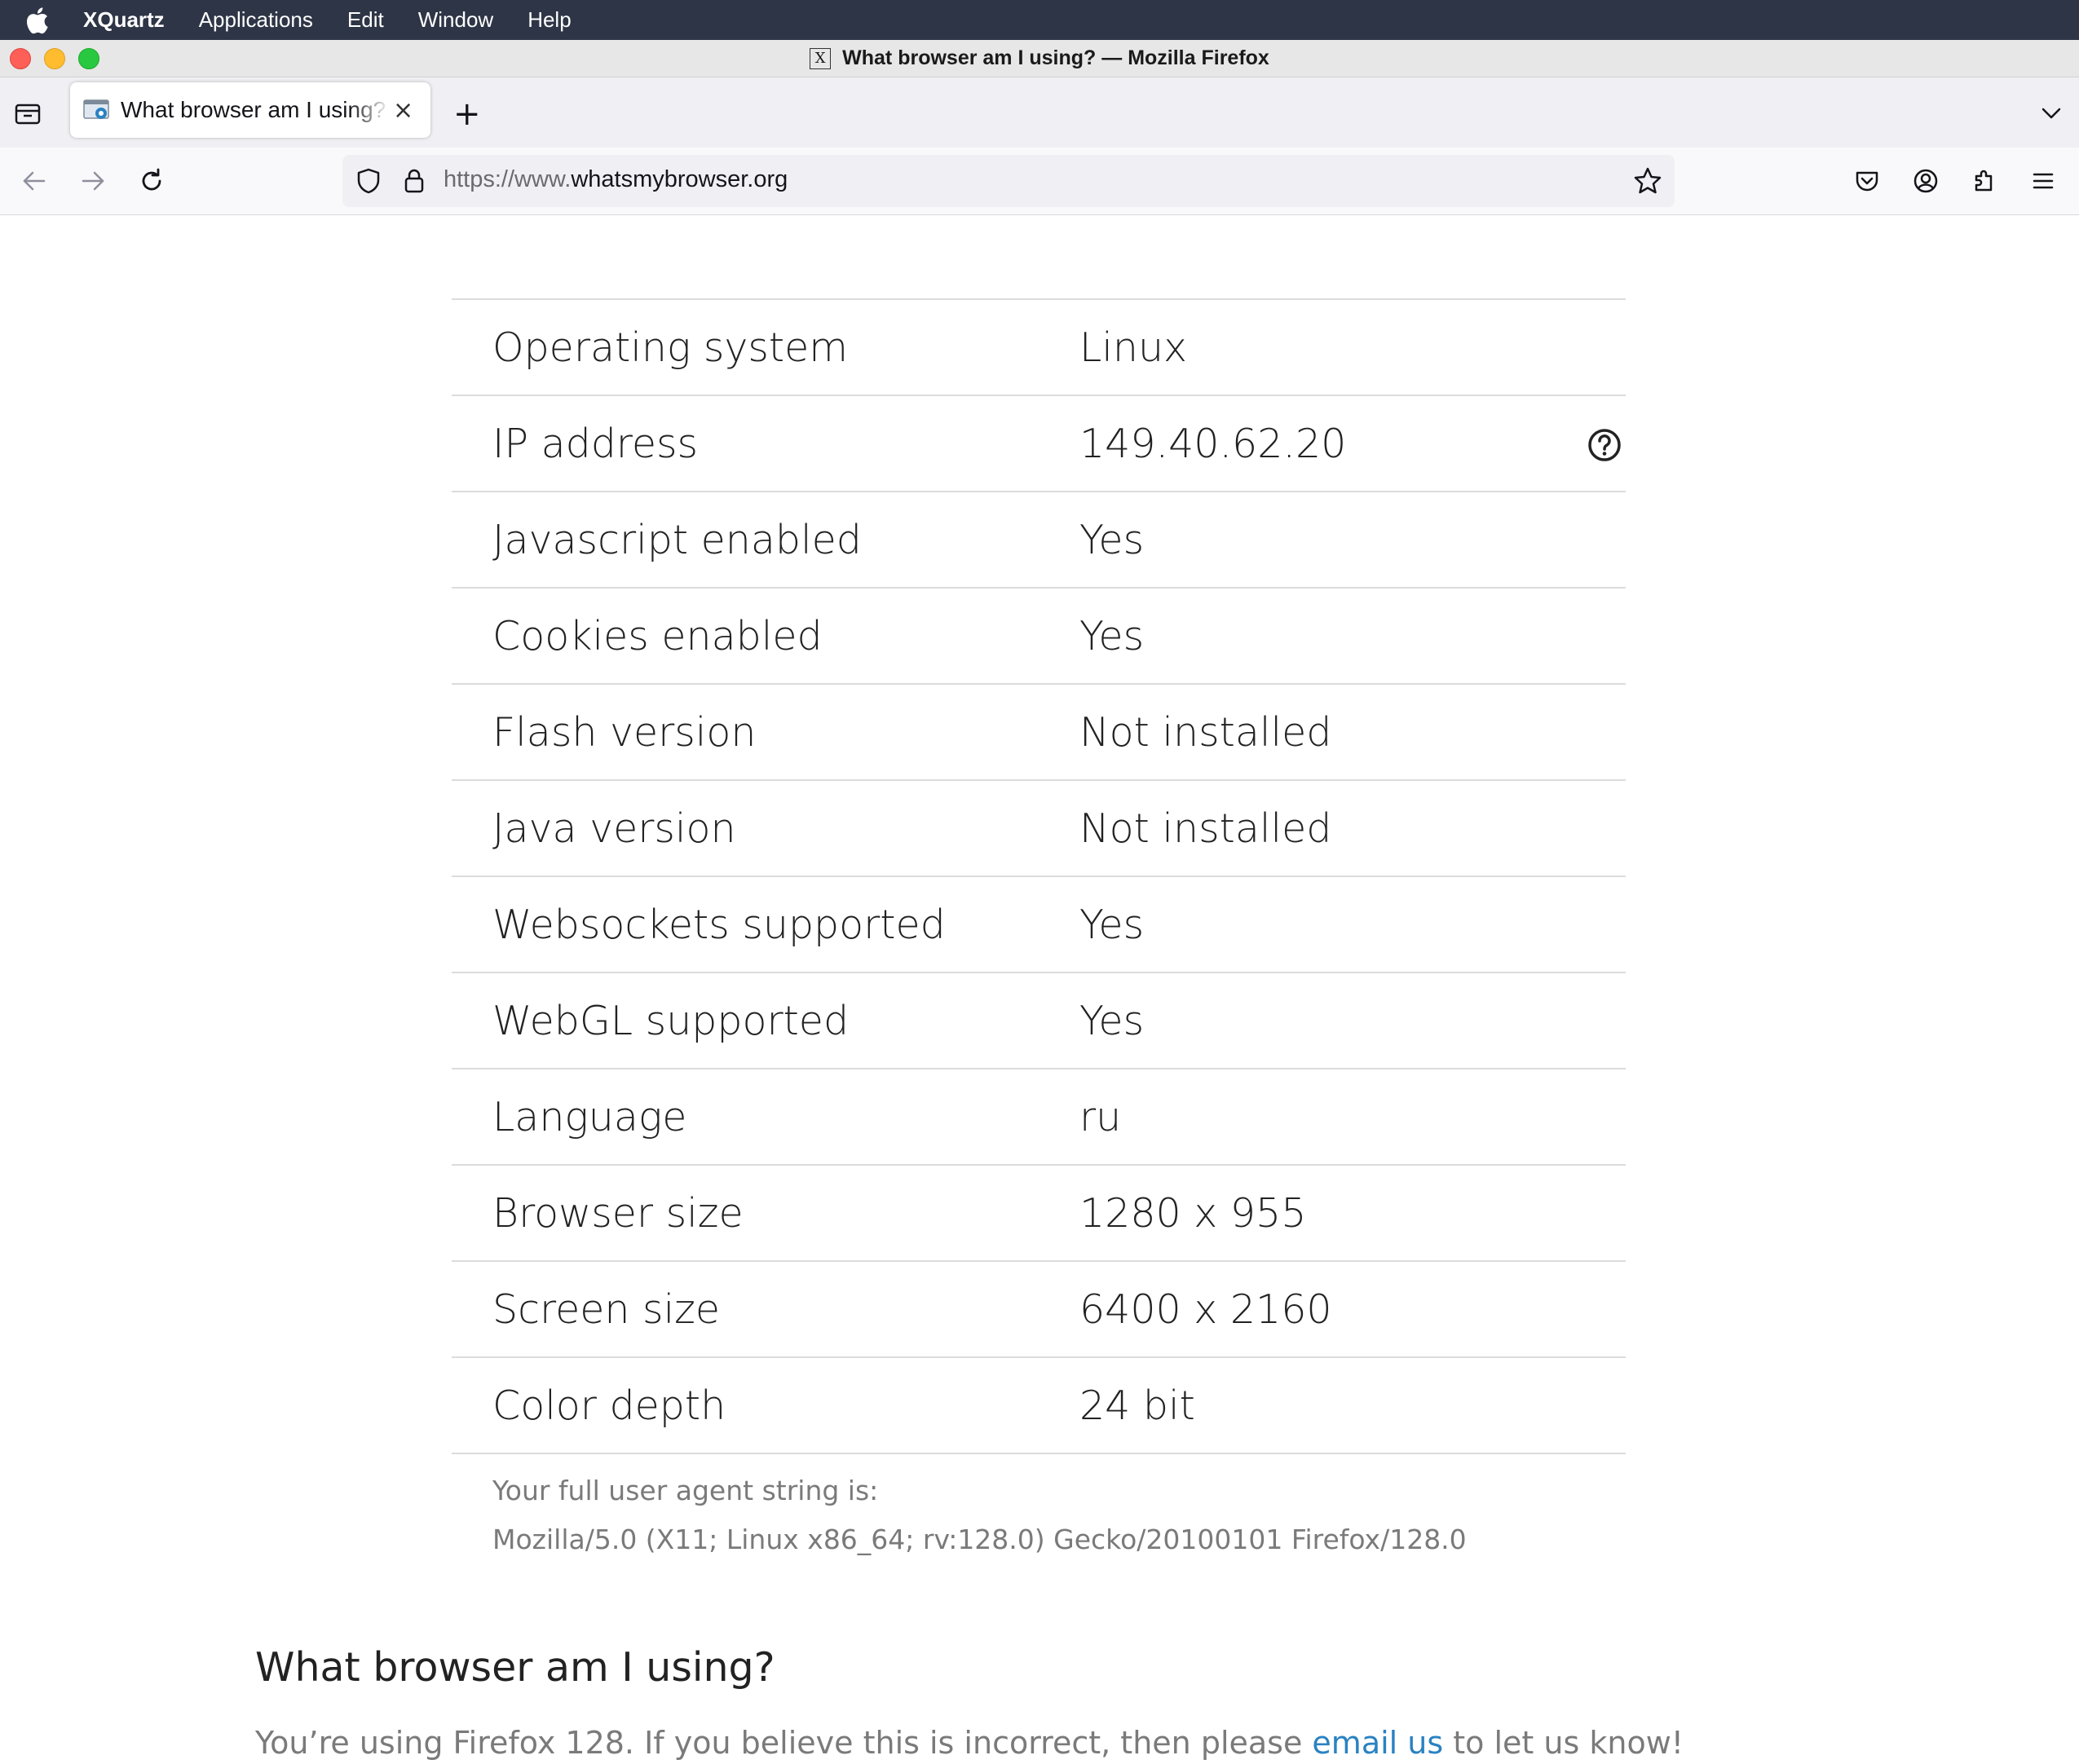 The image size is (2079, 1764). I want to click on menu-edit: Edit, so click(366, 20).